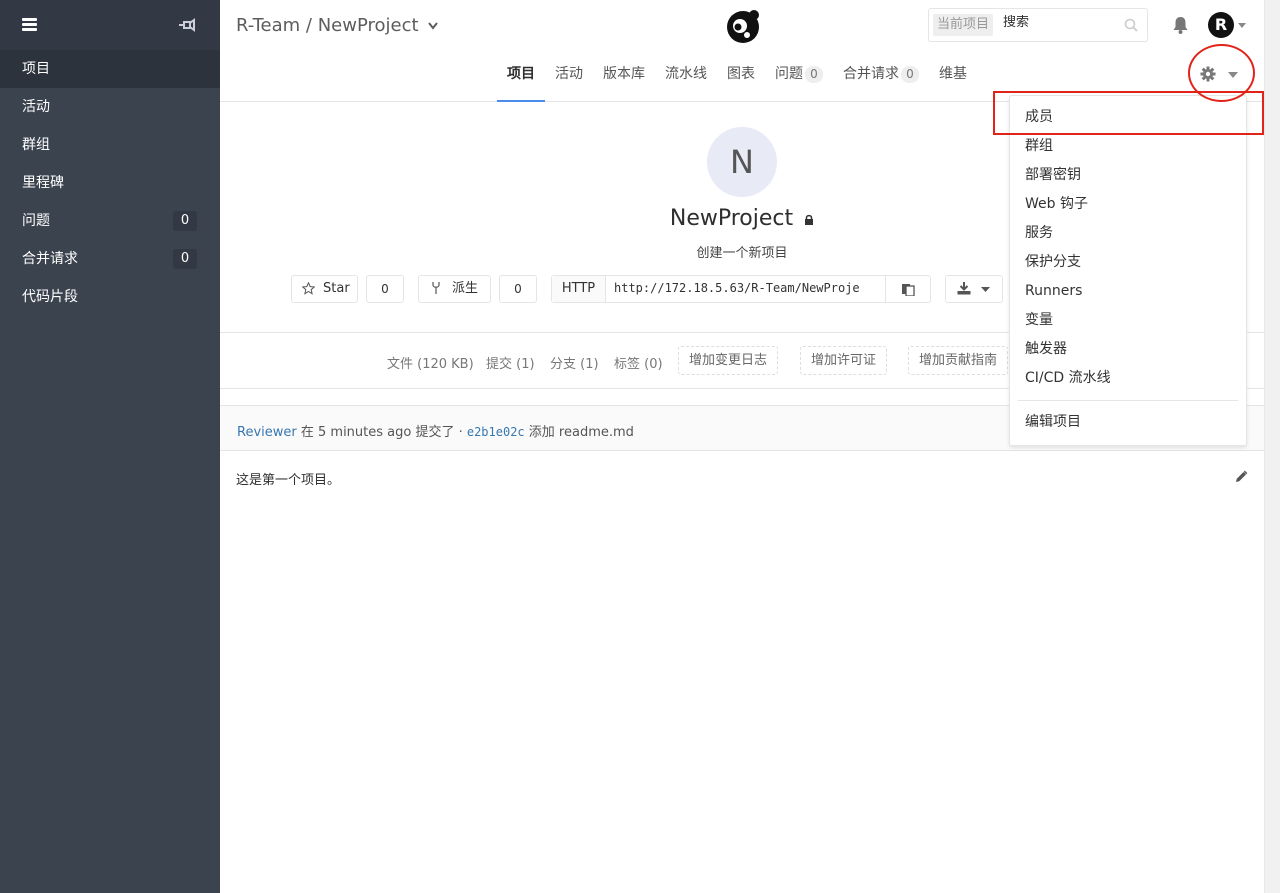  What do you see at coordinates (1131, 25) in the screenshot?
I see `search-icon` at bounding box center [1131, 25].